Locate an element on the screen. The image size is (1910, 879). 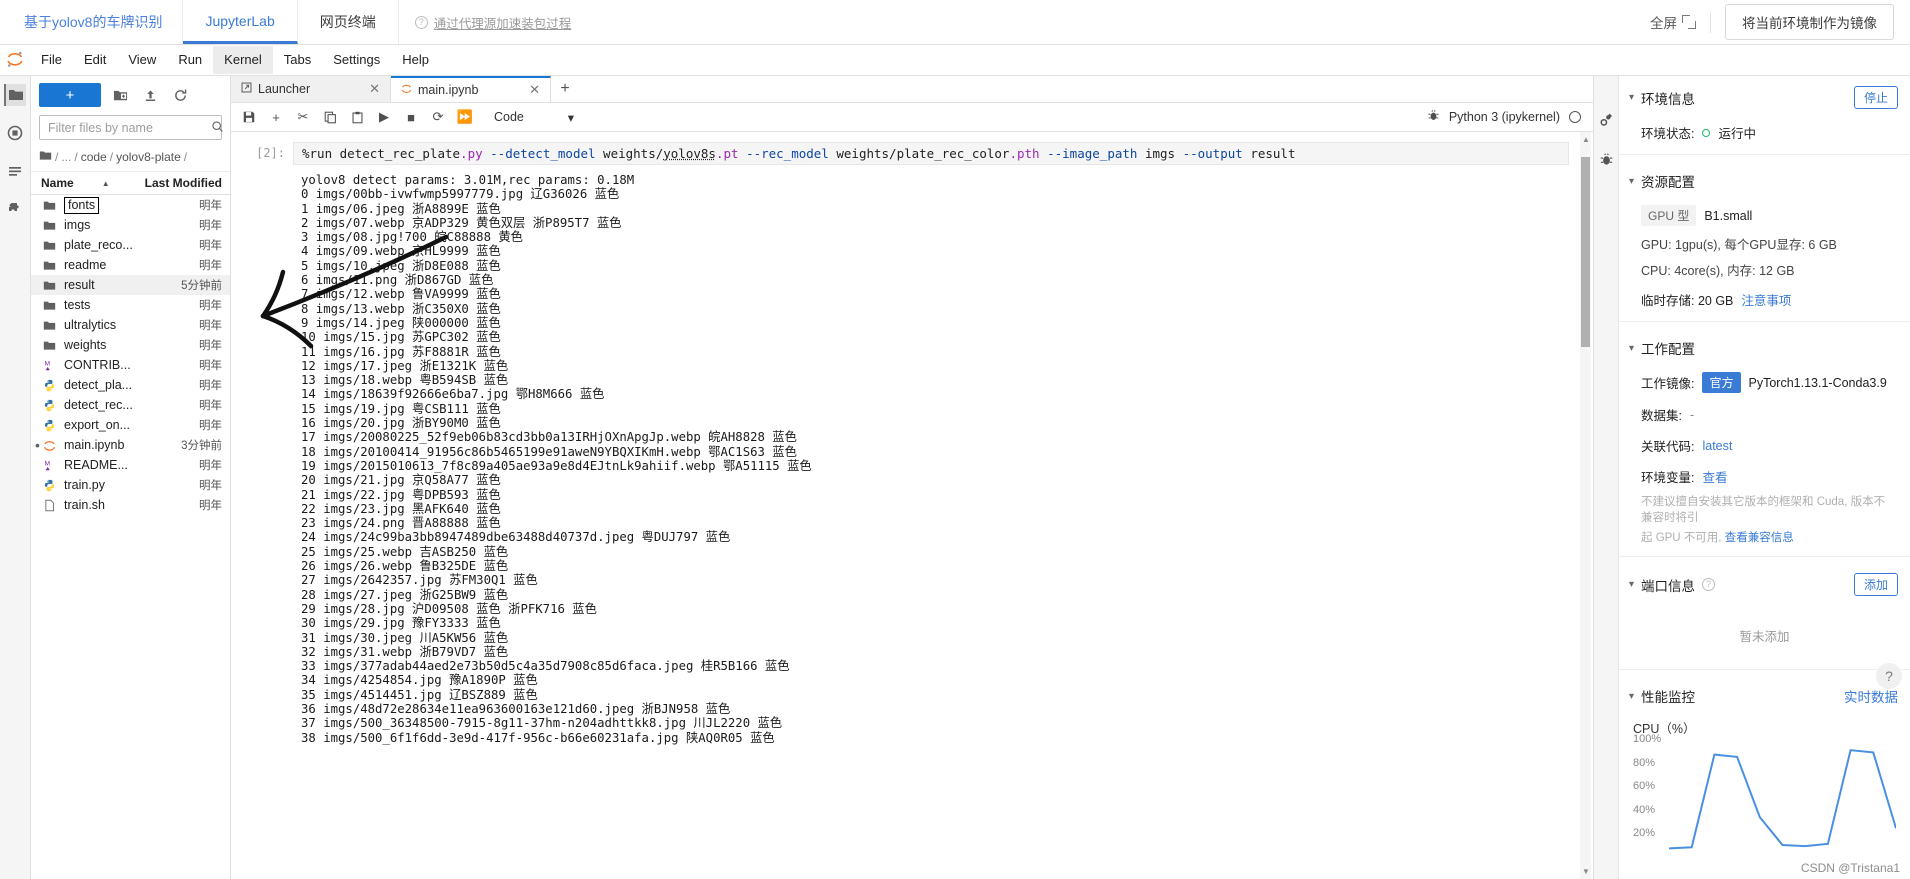
section-resource-title: 资源配置 is located at coordinates (1668, 182).